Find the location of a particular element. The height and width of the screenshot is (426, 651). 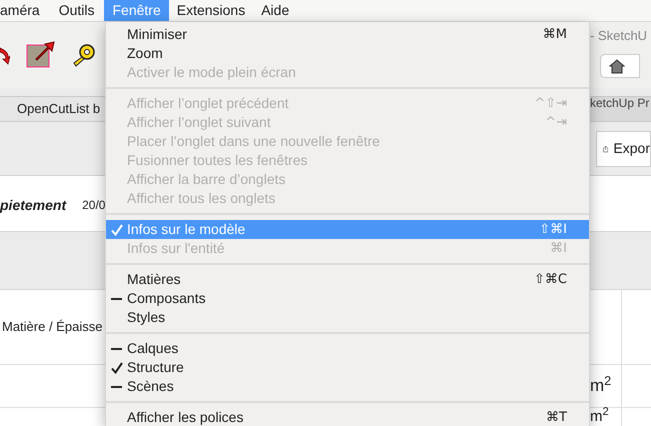

menu-item: Infos sur l'entité ⌘I is located at coordinates (347, 248).